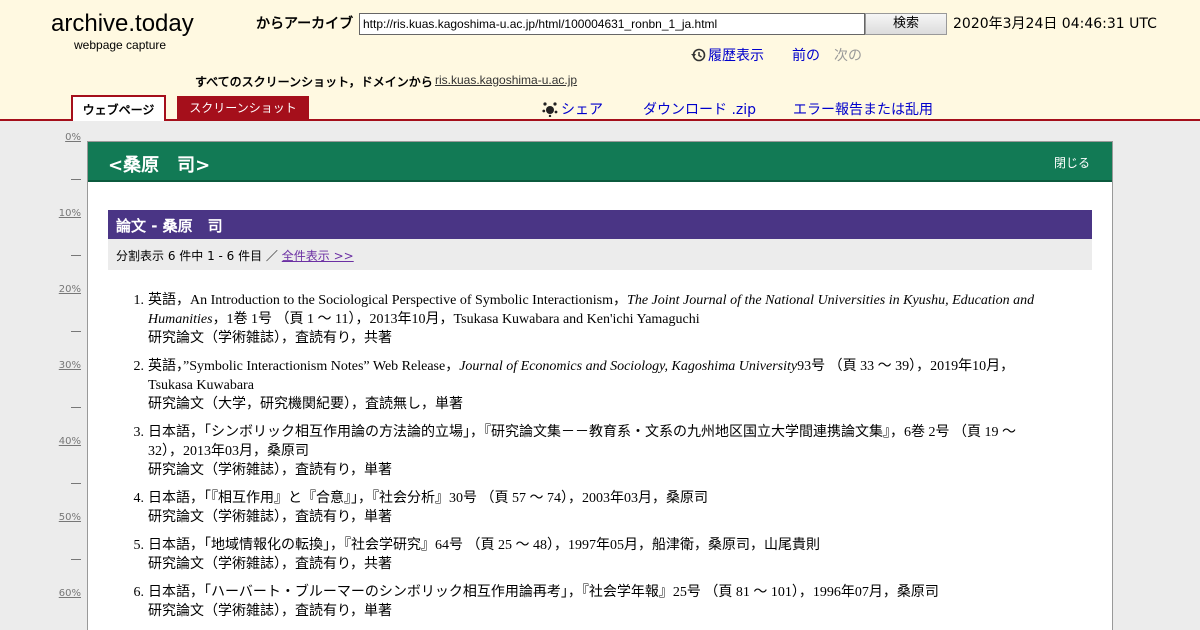  Describe the element at coordinates (806, 55) in the screenshot. I see `prev-link: 前の` at that location.